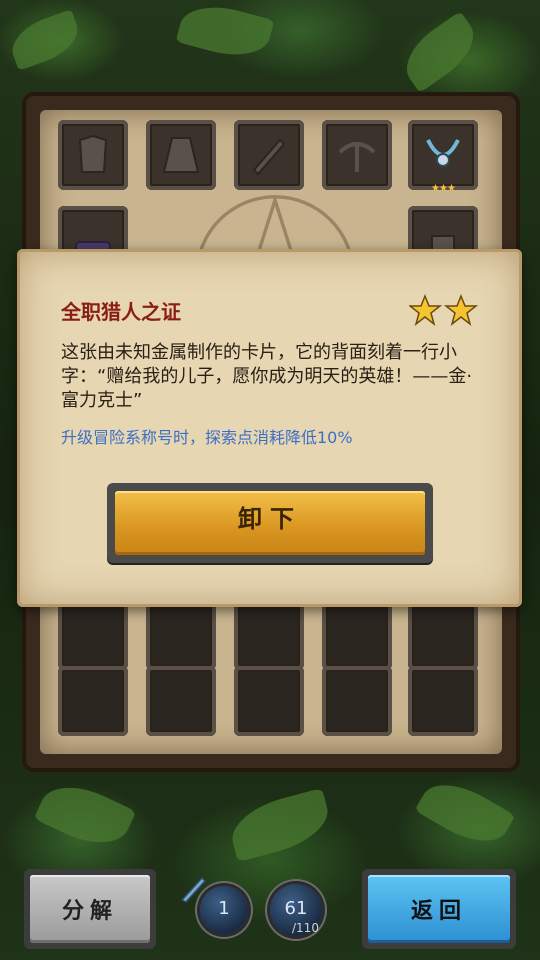 The height and width of the screenshot is (960, 540). I want to click on back-button: 返回, so click(439, 909).